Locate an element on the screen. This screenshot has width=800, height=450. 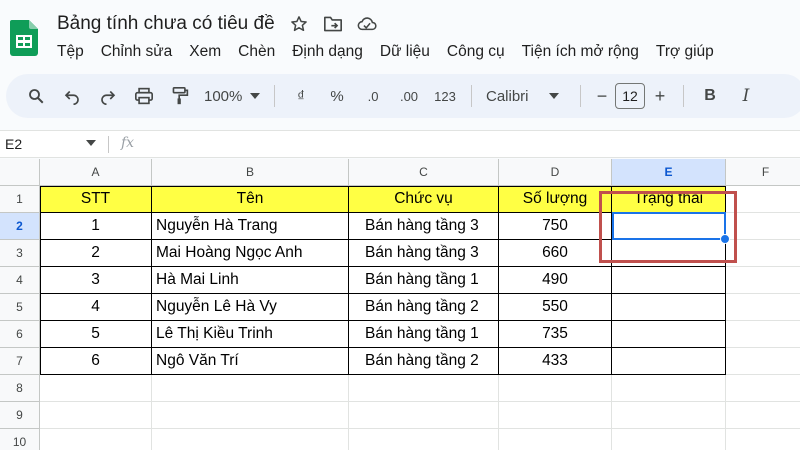
column-header-d: D is located at coordinates (555, 172).